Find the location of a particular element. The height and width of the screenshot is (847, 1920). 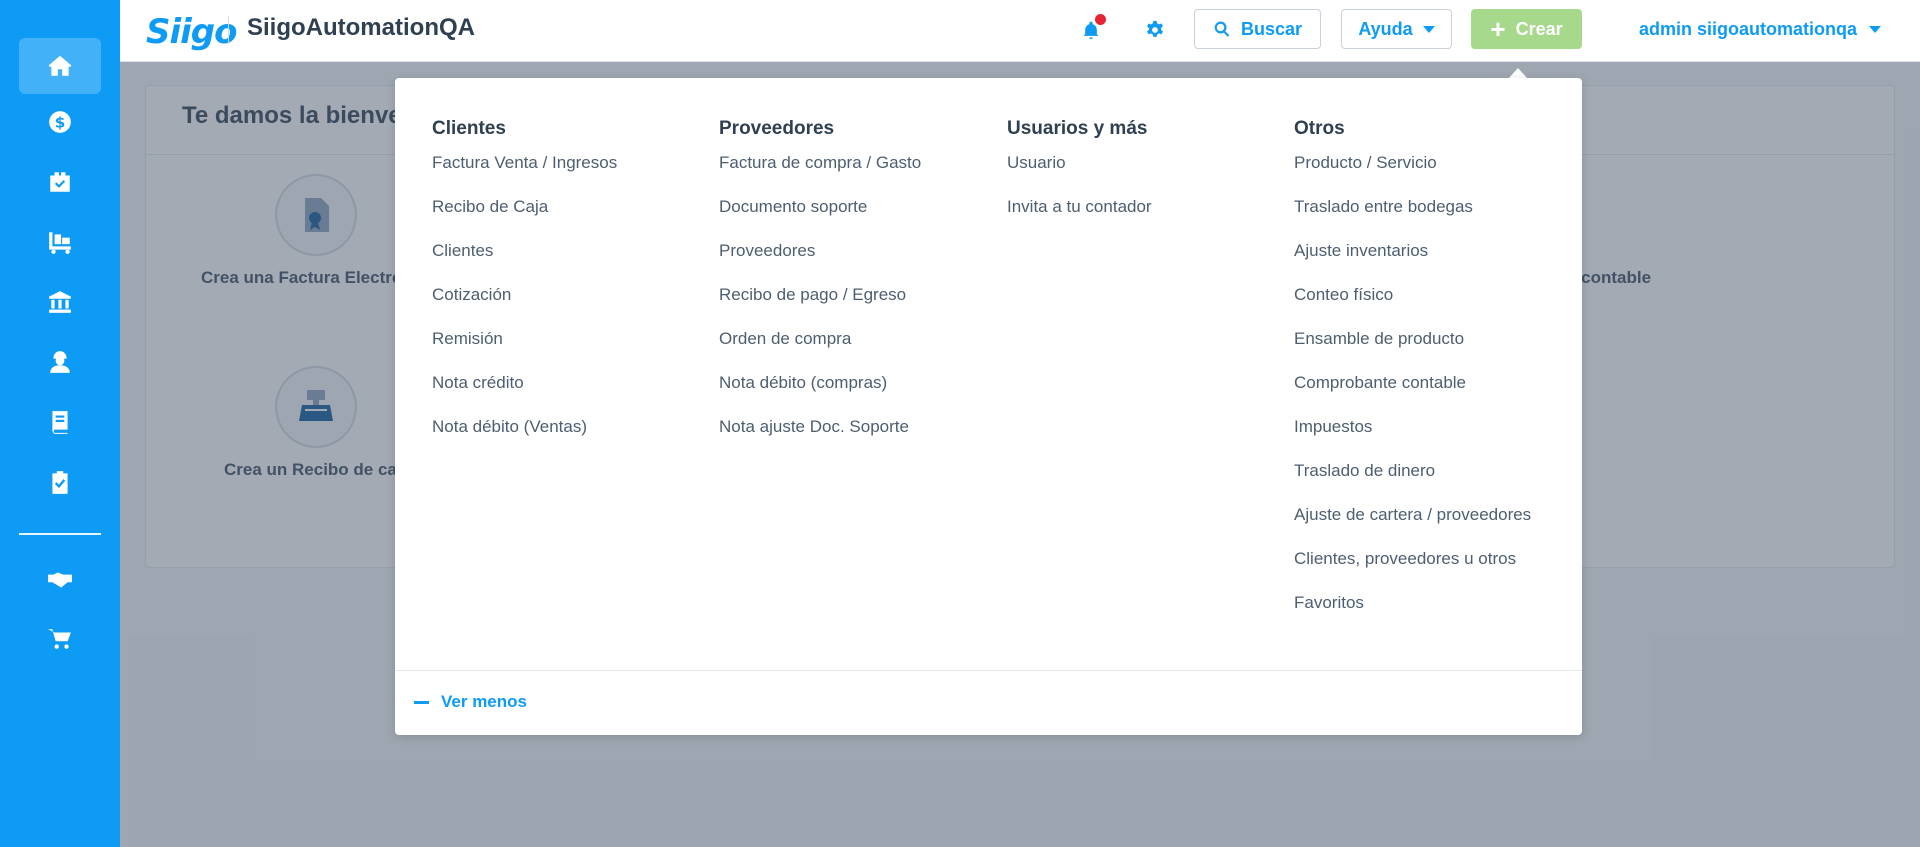

shopping-cart-icon is located at coordinates (59, 639).